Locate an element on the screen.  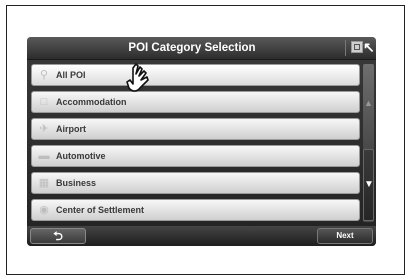
list-item-label: Business is located at coordinates (76, 183).